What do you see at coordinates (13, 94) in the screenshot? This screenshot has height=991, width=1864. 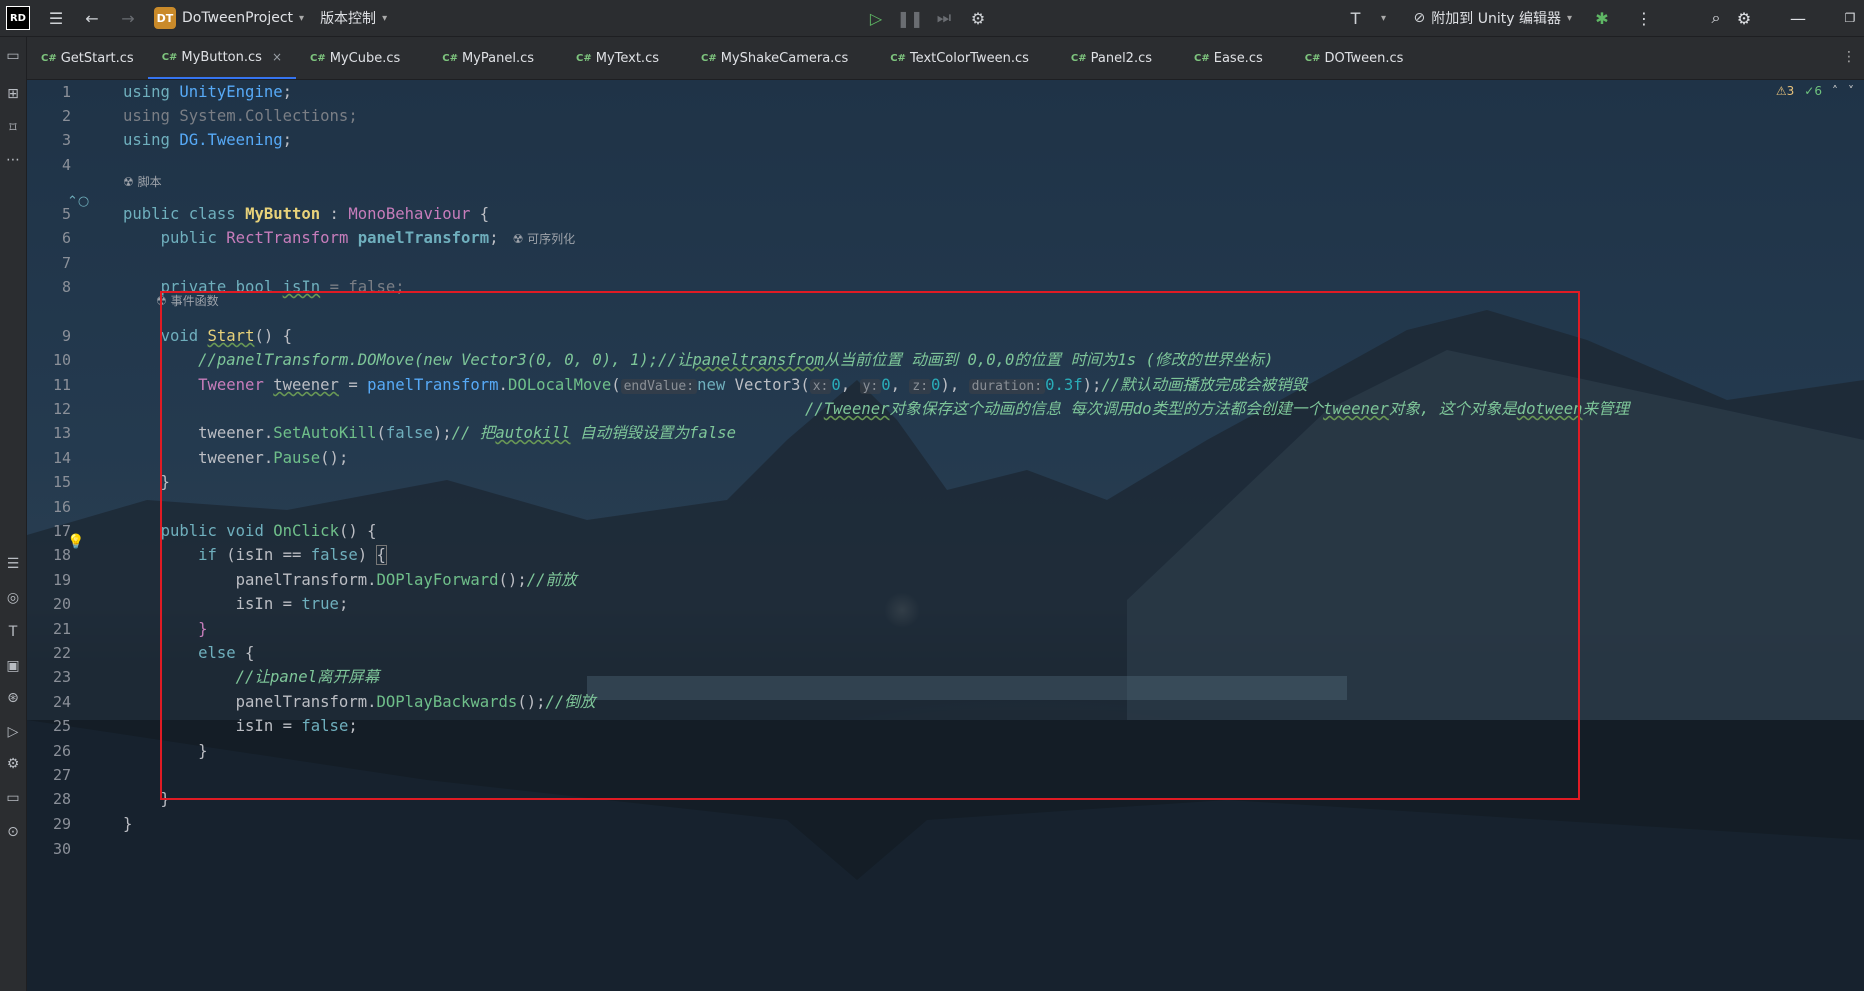 I see `structure-icon: ⊞` at bounding box center [13, 94].